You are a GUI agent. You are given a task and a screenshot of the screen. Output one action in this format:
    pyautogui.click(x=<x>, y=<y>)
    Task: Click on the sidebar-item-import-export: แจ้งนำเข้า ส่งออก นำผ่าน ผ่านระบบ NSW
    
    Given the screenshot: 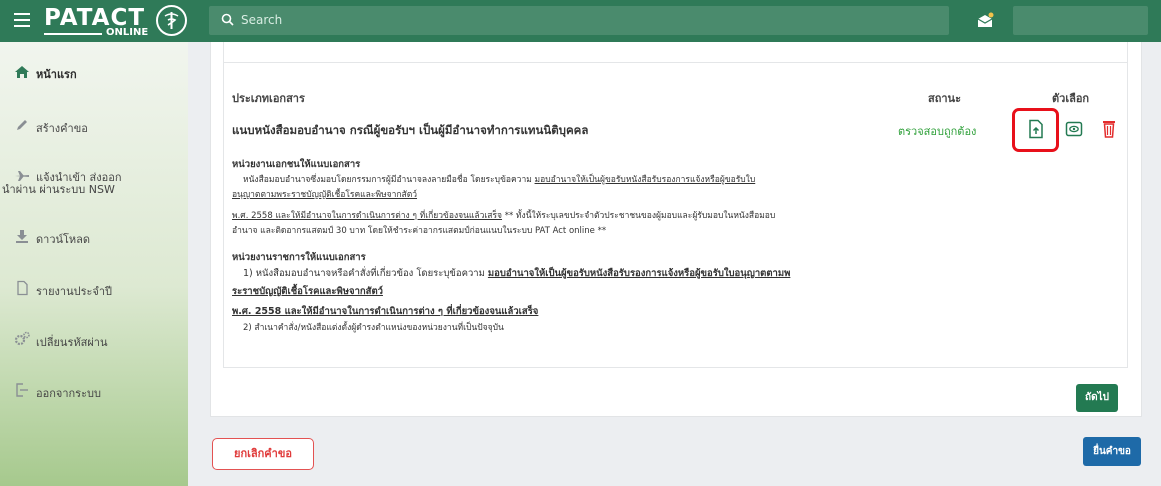 What is the action you would take?
    pyautogui.click(x=94, y=184)
    